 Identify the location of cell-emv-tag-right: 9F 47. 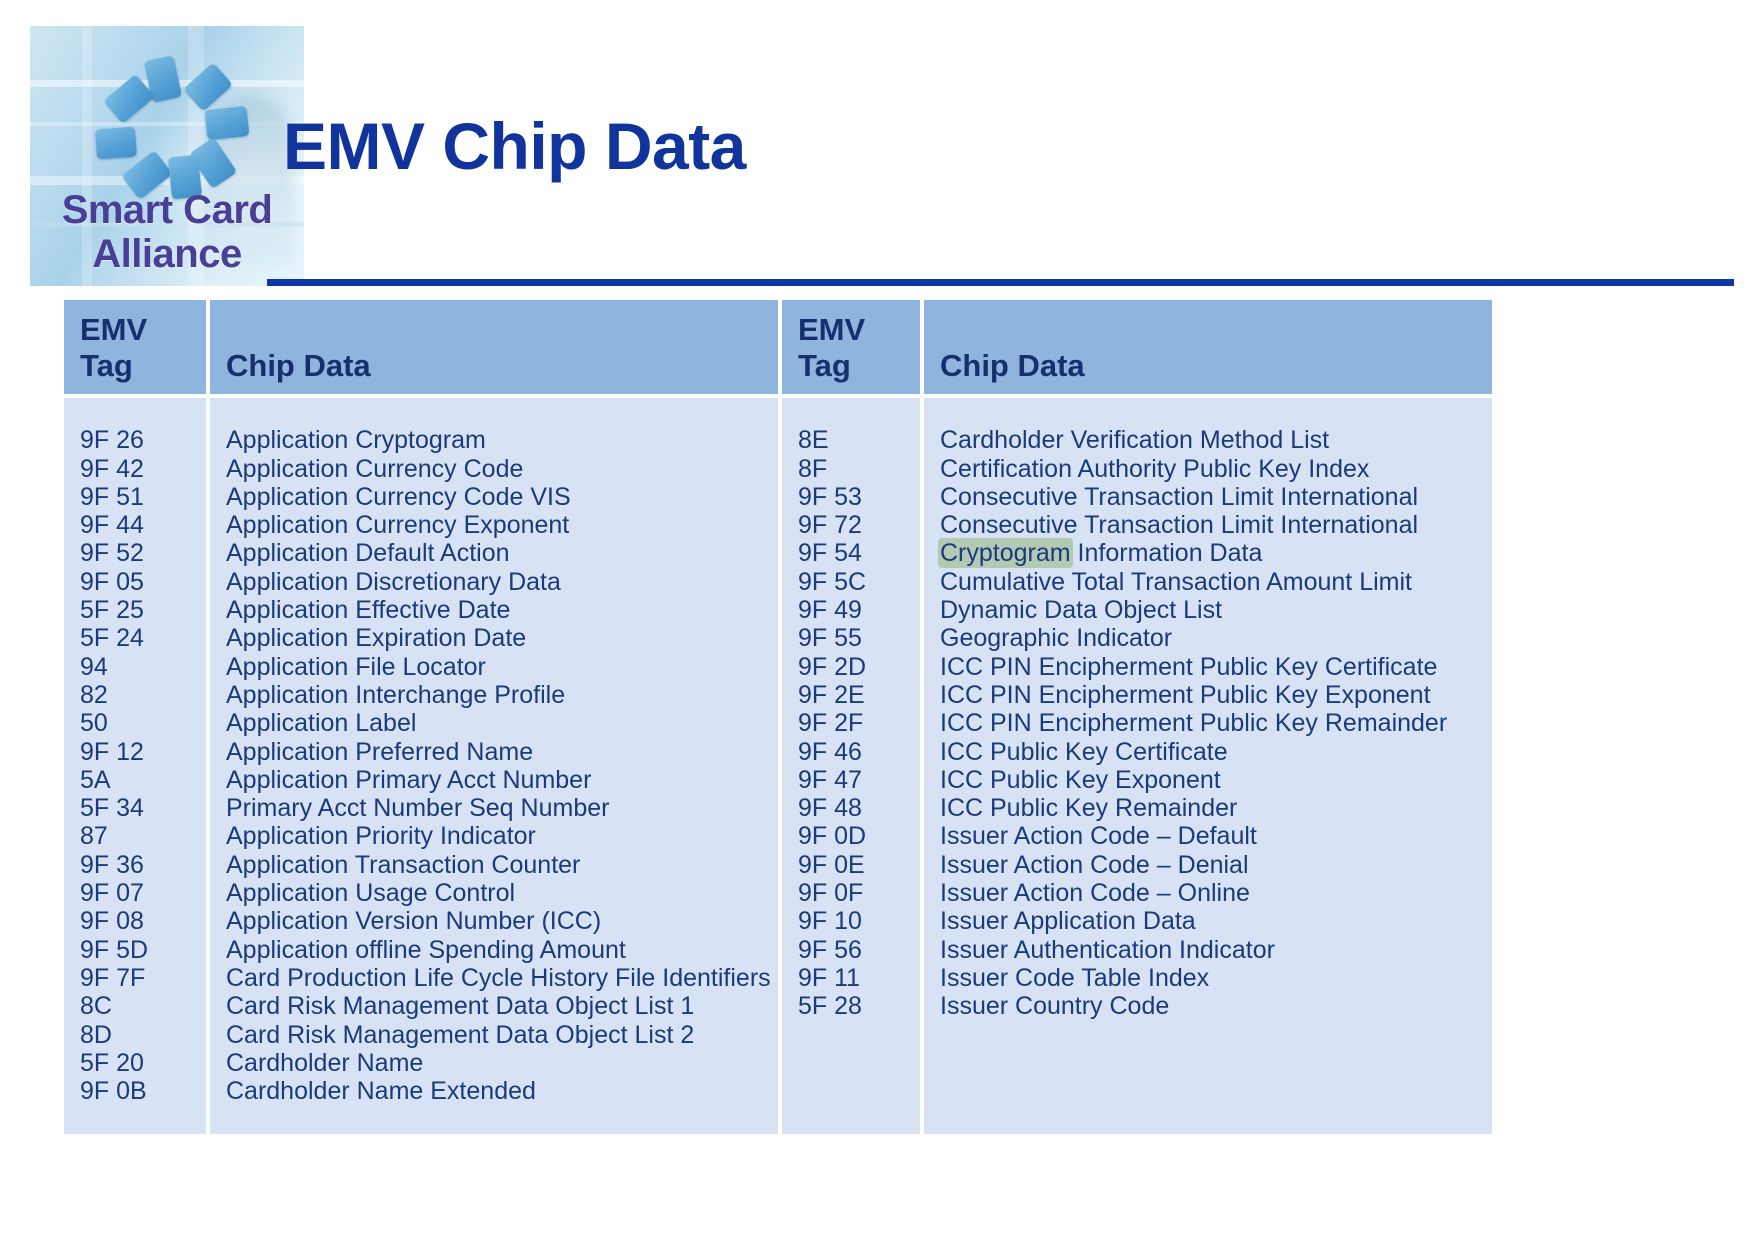
(849, 780).